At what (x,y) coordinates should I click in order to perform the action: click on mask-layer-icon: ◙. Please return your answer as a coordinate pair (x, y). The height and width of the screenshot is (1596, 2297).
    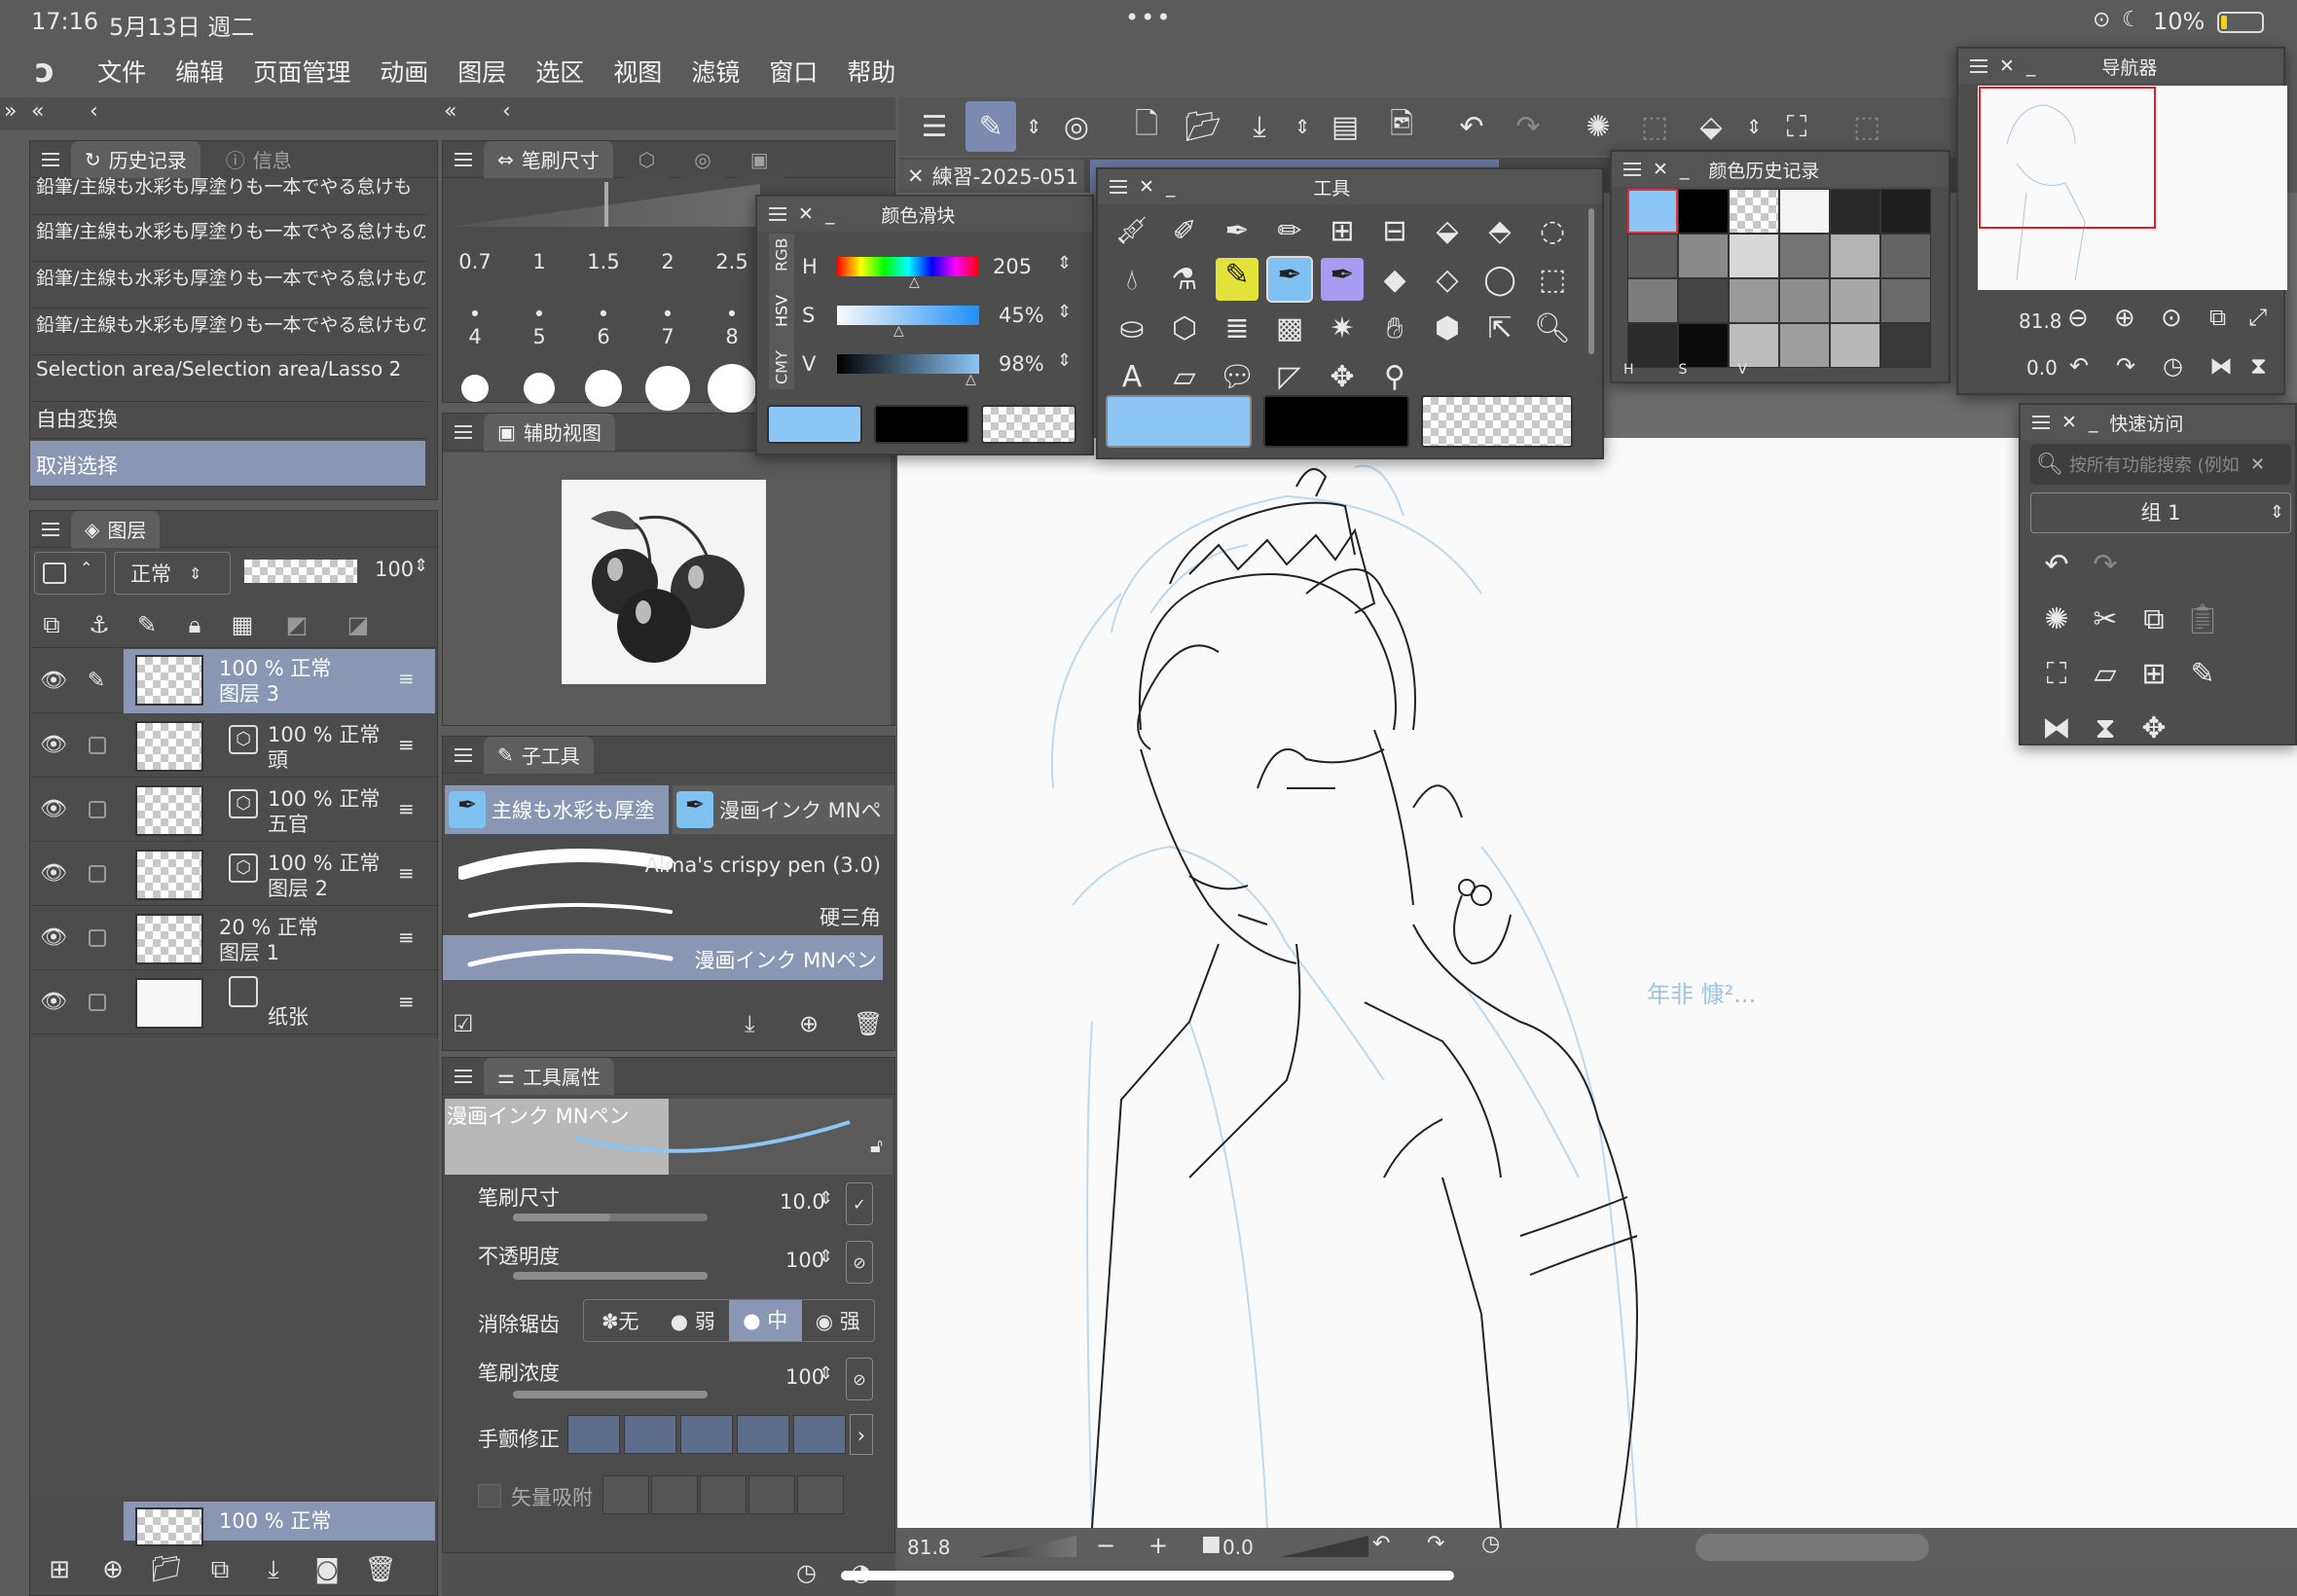
    Looking at the image, I should click on (327, 1570).